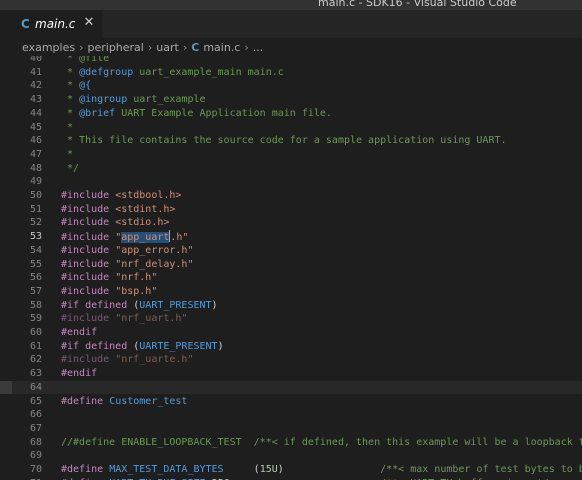  I want to click on code-line: 65 #define Customer_test, so click(291, 402).